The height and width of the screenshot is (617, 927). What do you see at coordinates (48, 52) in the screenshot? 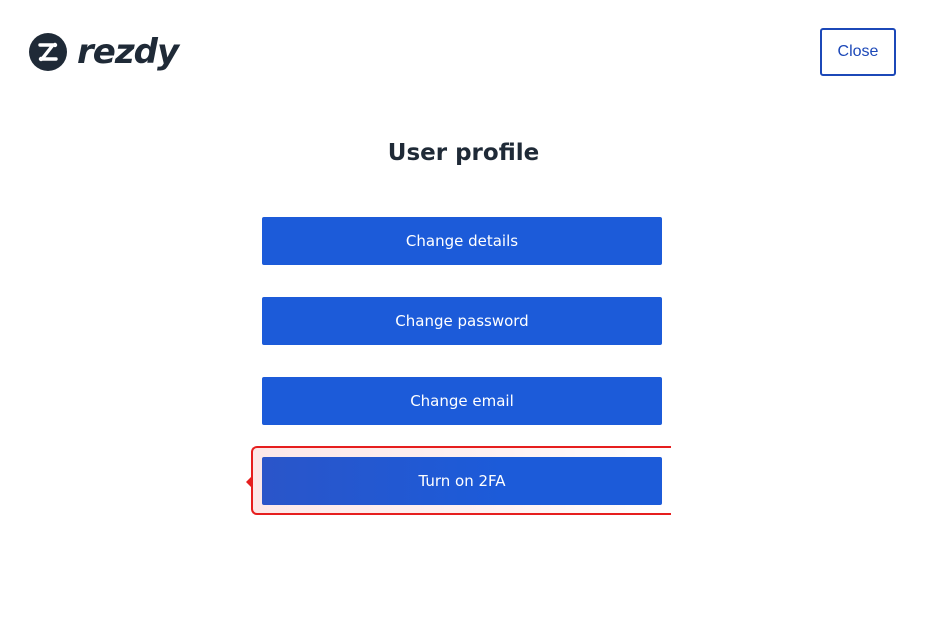
I see `rezdy-logo-icon` at bounding box center [48, 52].